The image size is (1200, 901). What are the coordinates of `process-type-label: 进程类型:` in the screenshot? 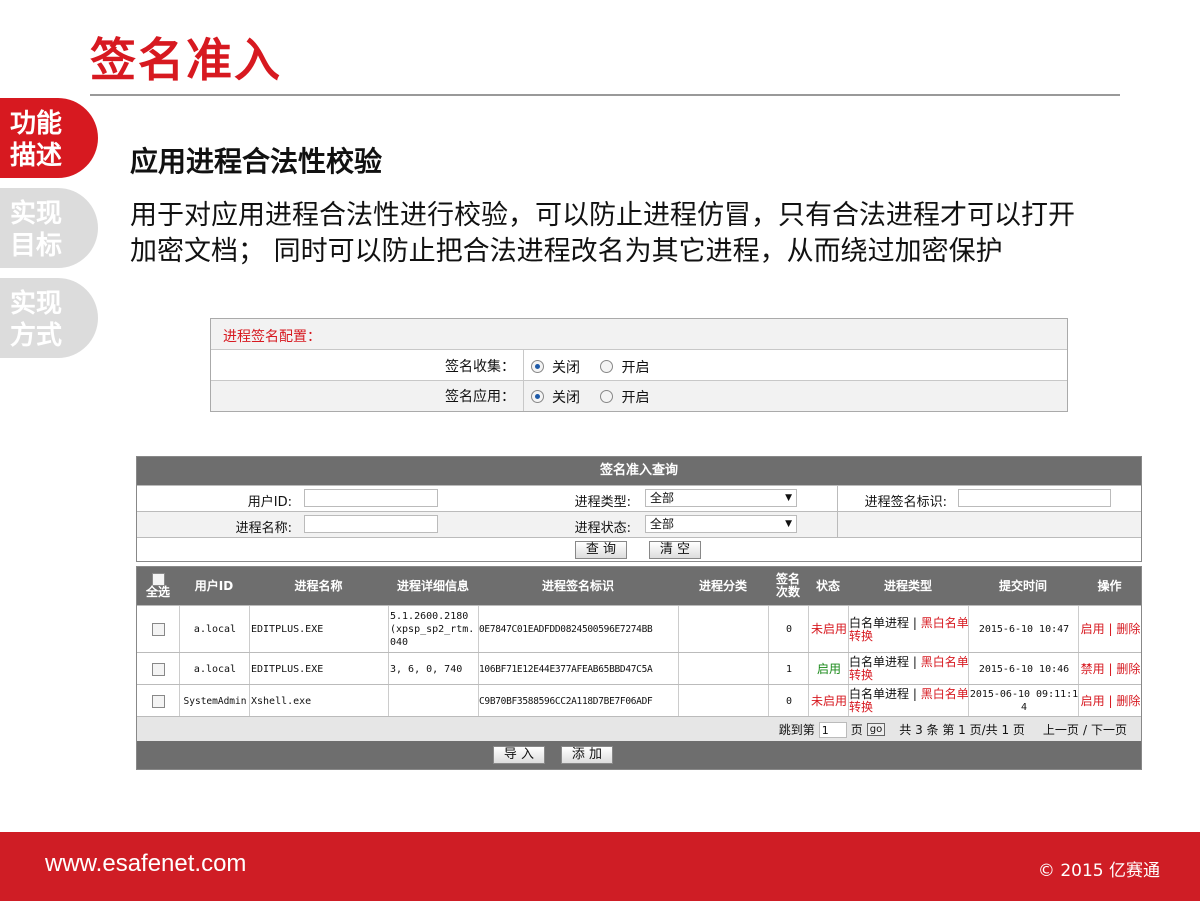 It's located at (602, 502).